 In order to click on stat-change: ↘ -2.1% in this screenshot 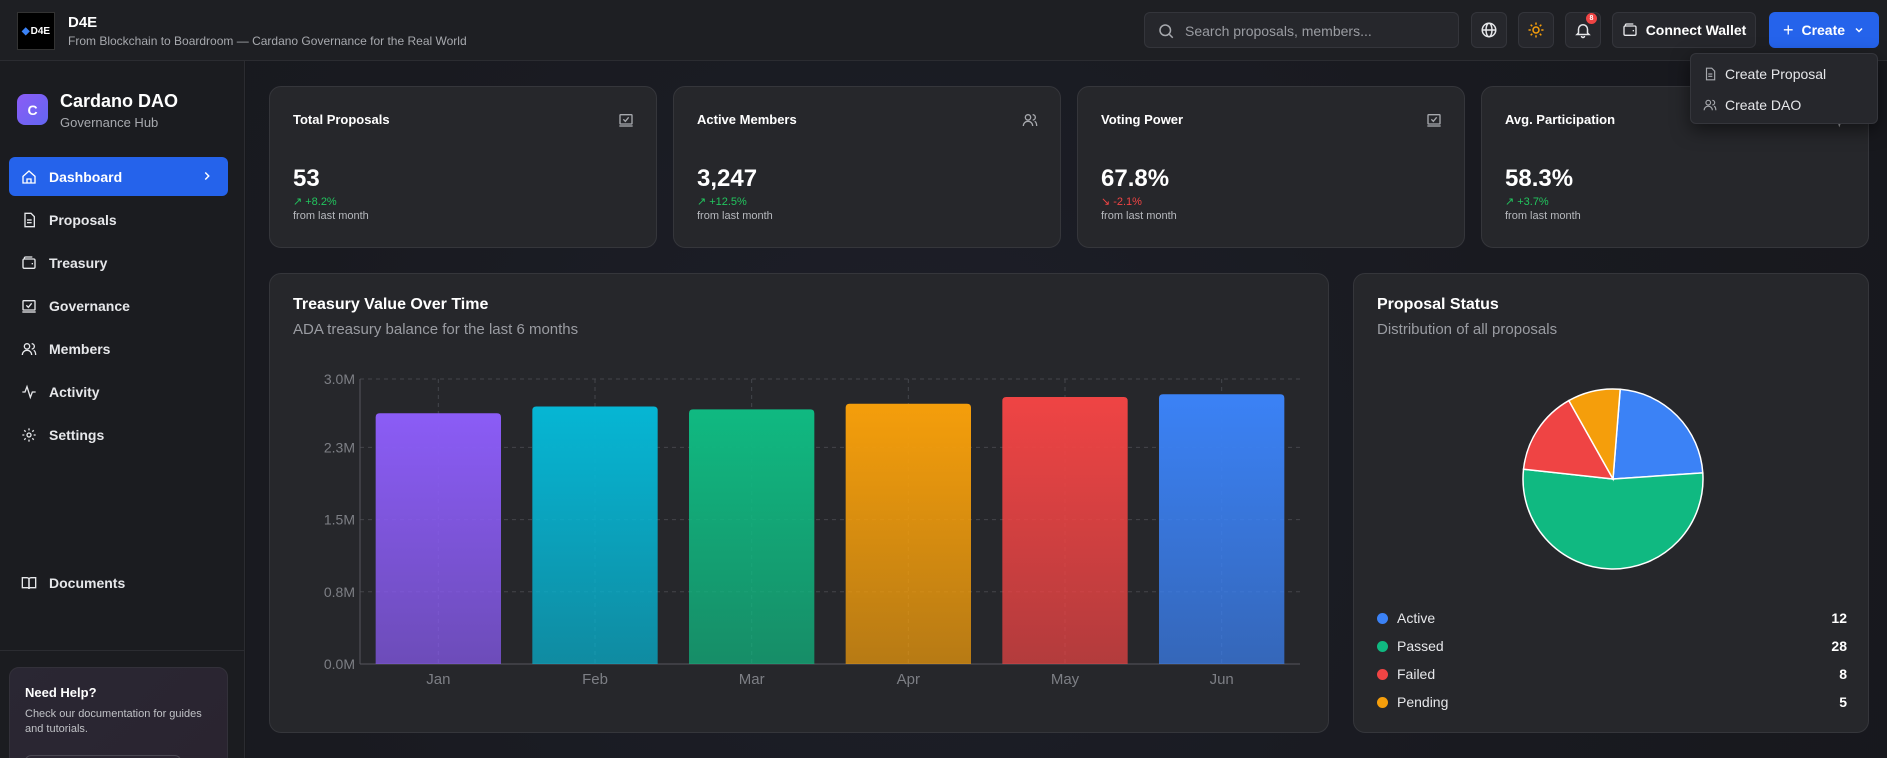, I will do `click(1121, 202)`.